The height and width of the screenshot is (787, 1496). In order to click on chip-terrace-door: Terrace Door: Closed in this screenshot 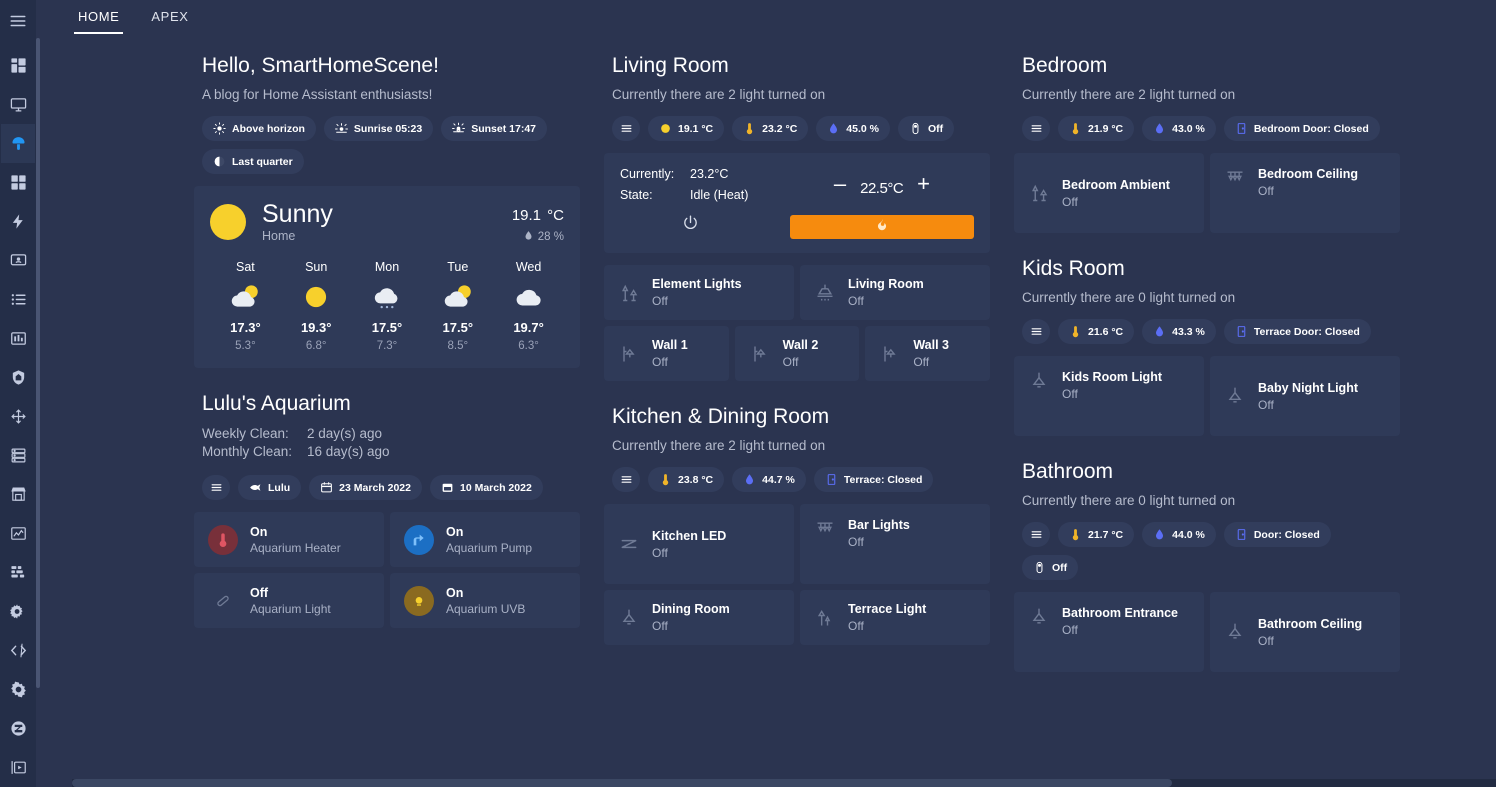, I will do `click(1297, 331)`.